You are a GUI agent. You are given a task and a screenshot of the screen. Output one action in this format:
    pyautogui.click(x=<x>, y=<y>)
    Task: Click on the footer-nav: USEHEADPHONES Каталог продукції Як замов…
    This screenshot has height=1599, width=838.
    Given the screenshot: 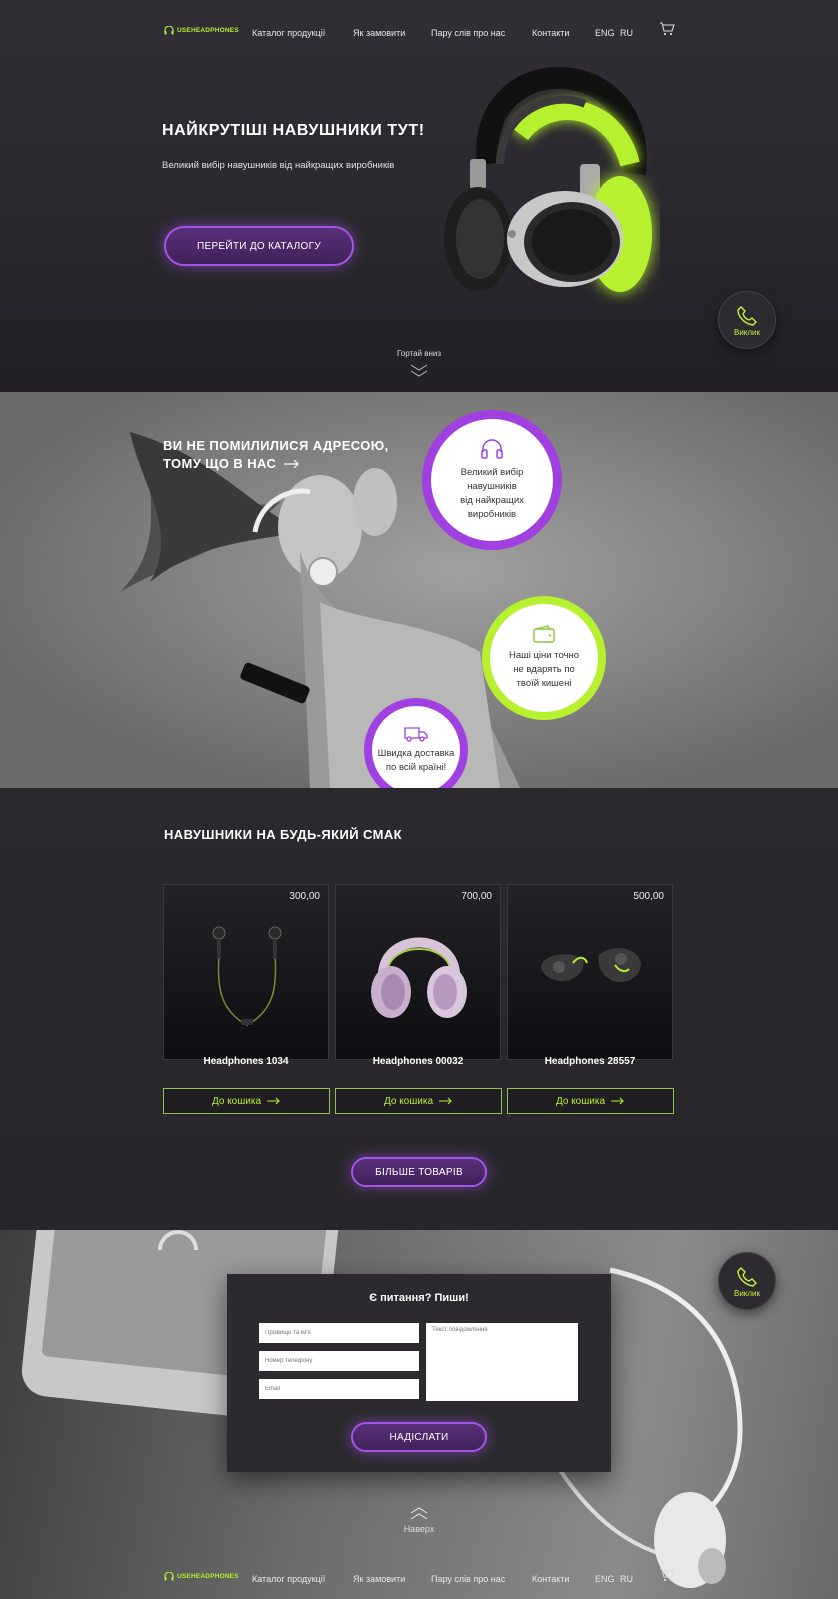 What is the action you would take?
    pyautogui.click(x=419, y=1579)
    